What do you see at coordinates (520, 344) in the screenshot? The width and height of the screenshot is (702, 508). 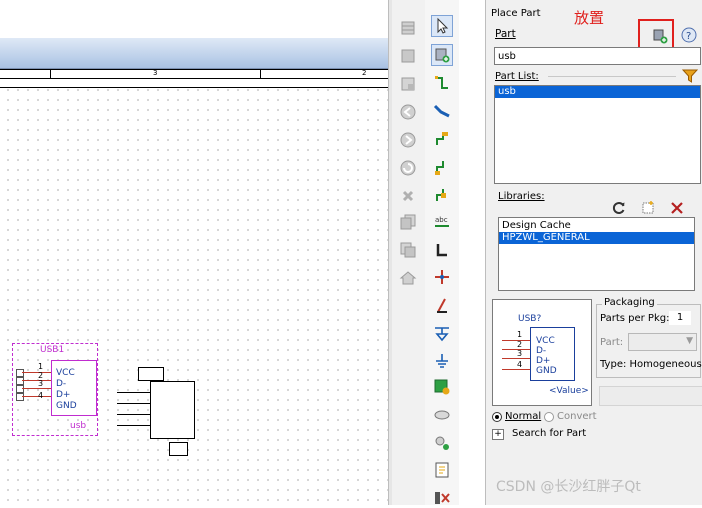 I see `preview-pin-number: 2` at bounding box center [520, 344].